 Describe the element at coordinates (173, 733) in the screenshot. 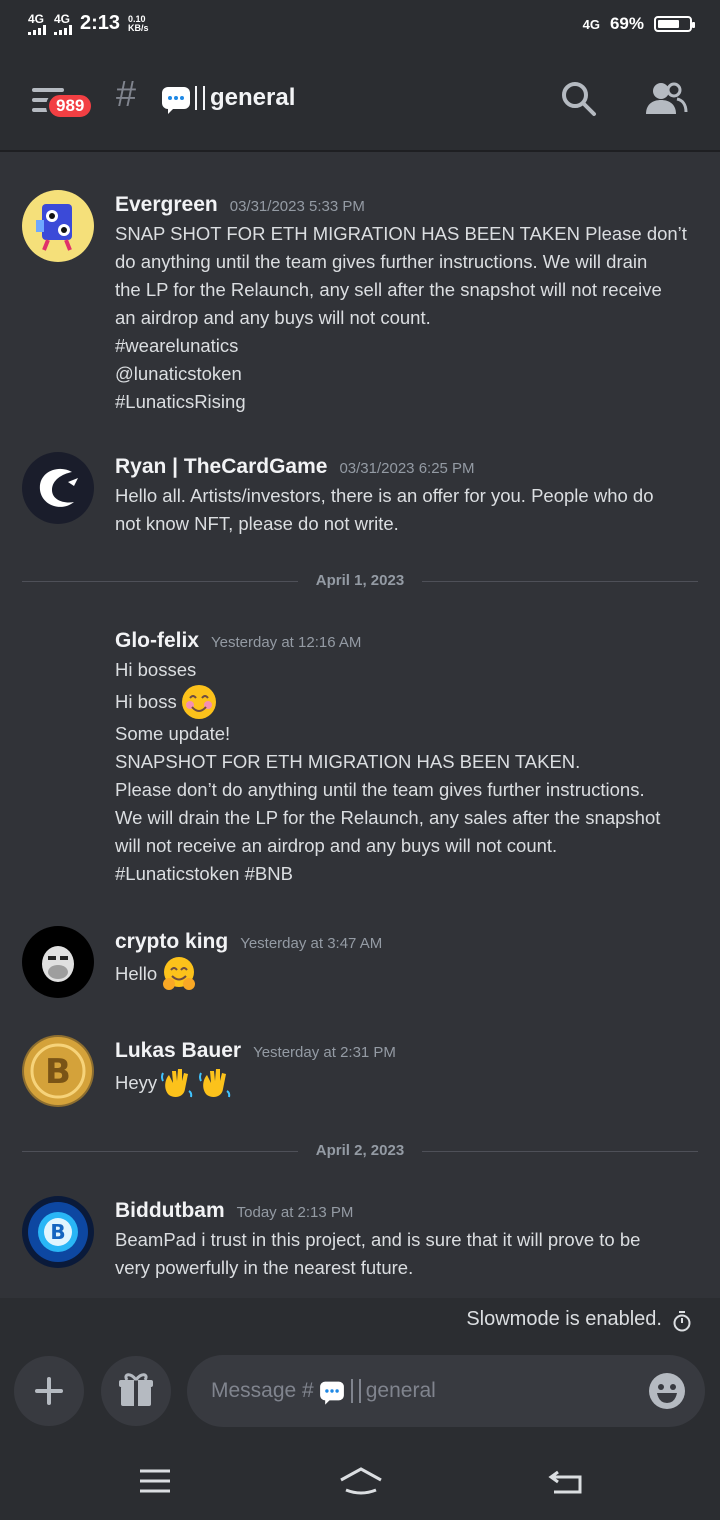

I see `message-line: Some update!` at that location.